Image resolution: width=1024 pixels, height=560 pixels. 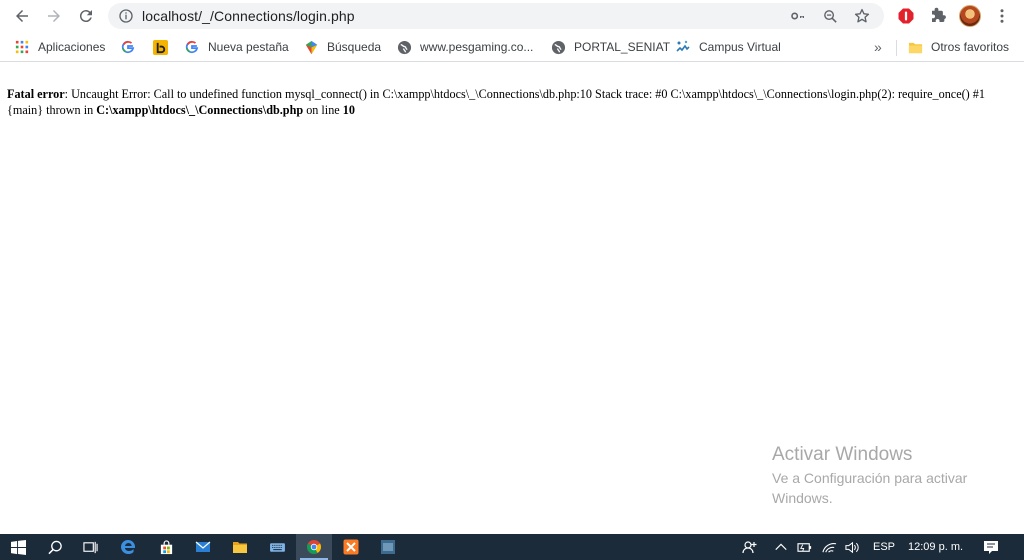 I want to click on bookmark-portal-seniat: PORTAL_SENIAT, so click(x=610, y=47).